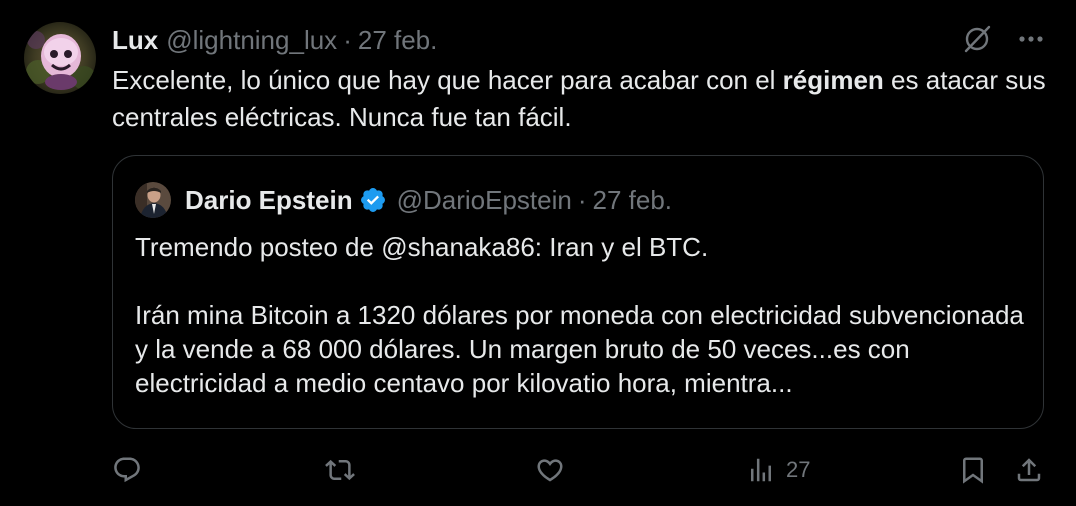 The height and width of the screenshot is (506, 1076). What do you see at coordinates (761, 470) in the screenshot?
I see `views-icon` at bounding box center [761, 470].